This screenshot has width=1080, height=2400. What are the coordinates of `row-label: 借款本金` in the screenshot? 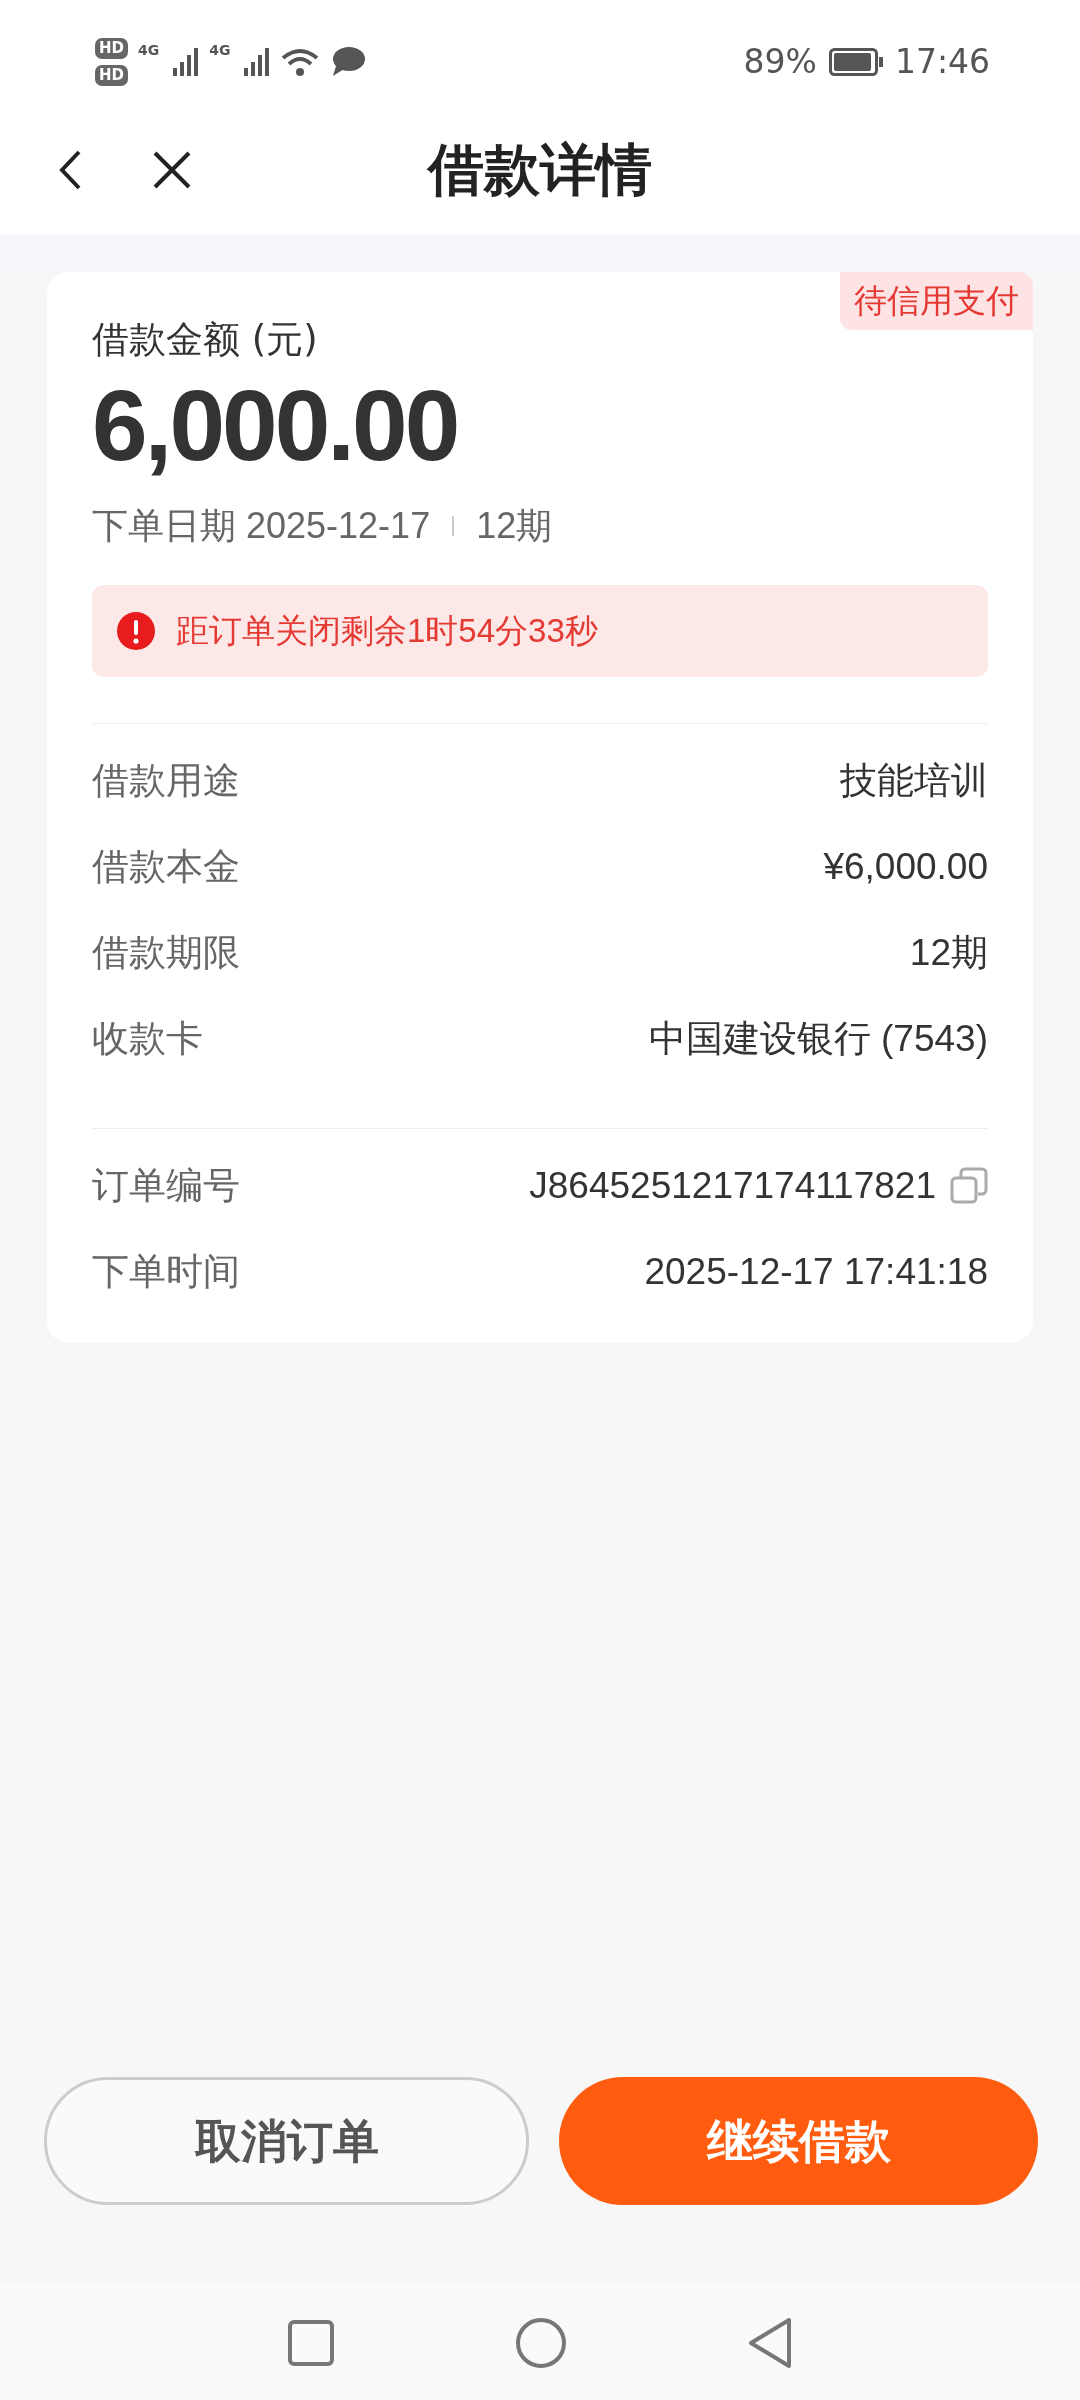 It's located at (166, 866).